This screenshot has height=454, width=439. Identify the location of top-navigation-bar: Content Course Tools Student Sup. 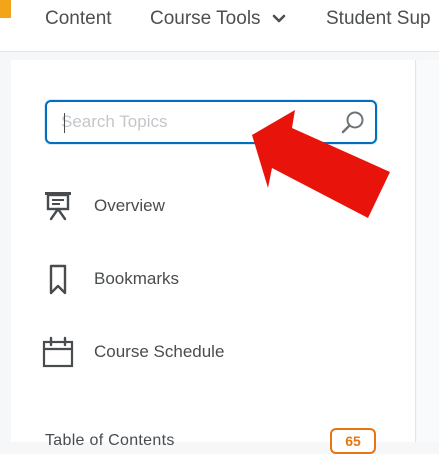
(219, 26).